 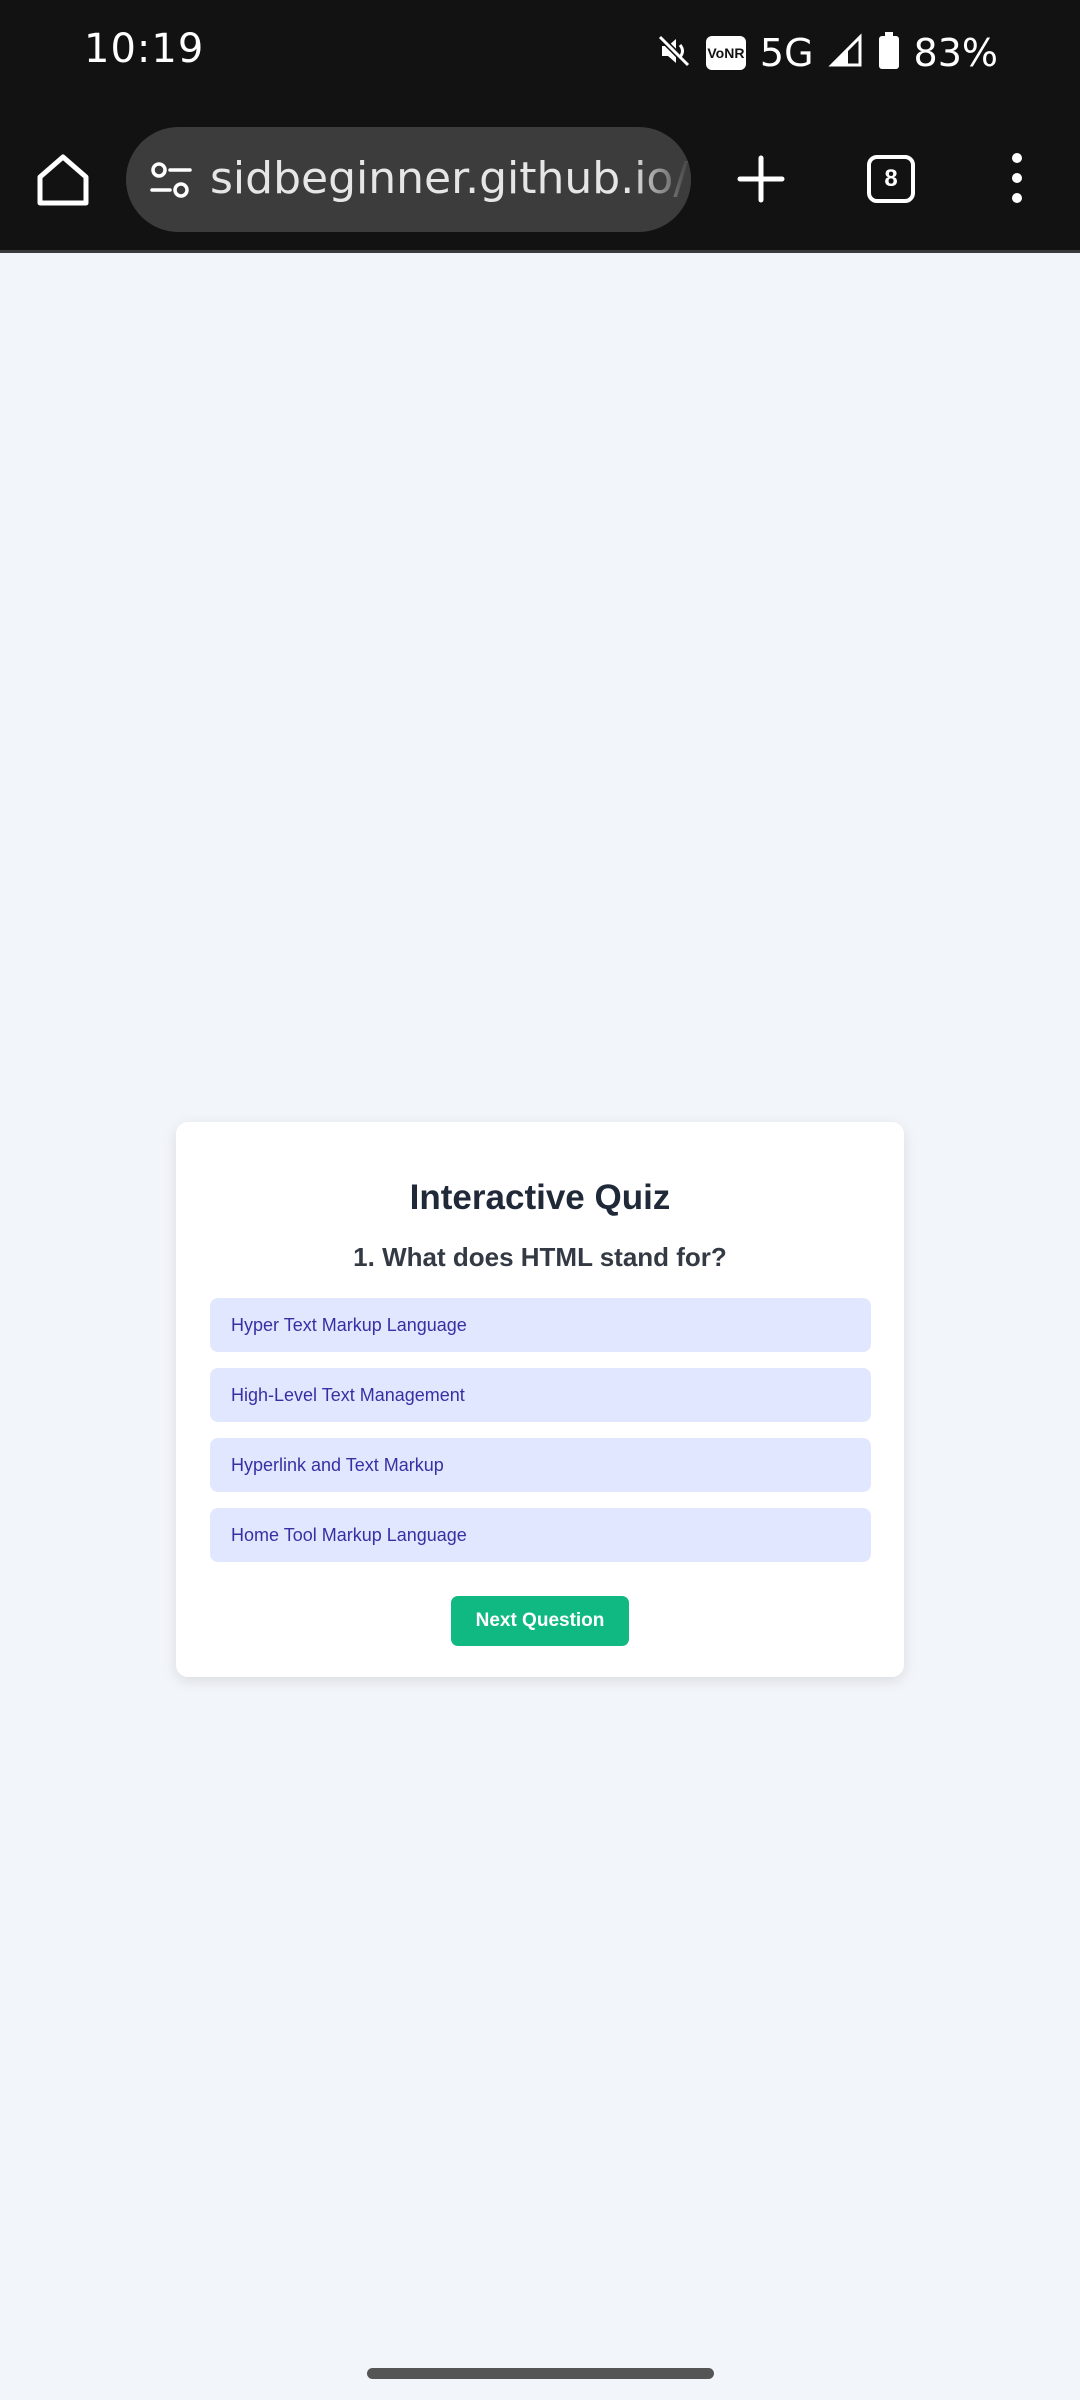 What do you see at coordinates (540, 1395) in the screenshot?
I see `answer-option-2: High-Level Text Management` at bounding box center [540, 1395].